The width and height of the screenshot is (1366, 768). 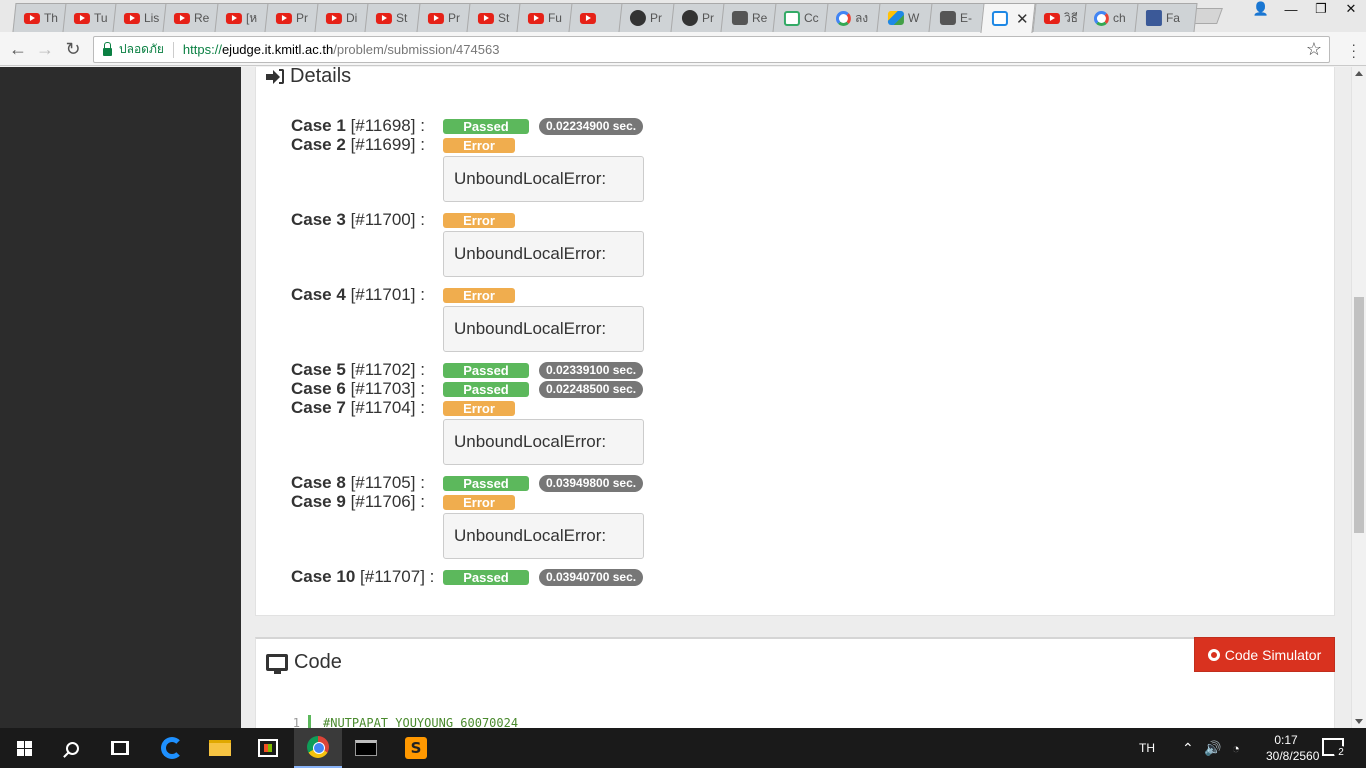 I want to click on github-icon, so click(x=689, y=18).